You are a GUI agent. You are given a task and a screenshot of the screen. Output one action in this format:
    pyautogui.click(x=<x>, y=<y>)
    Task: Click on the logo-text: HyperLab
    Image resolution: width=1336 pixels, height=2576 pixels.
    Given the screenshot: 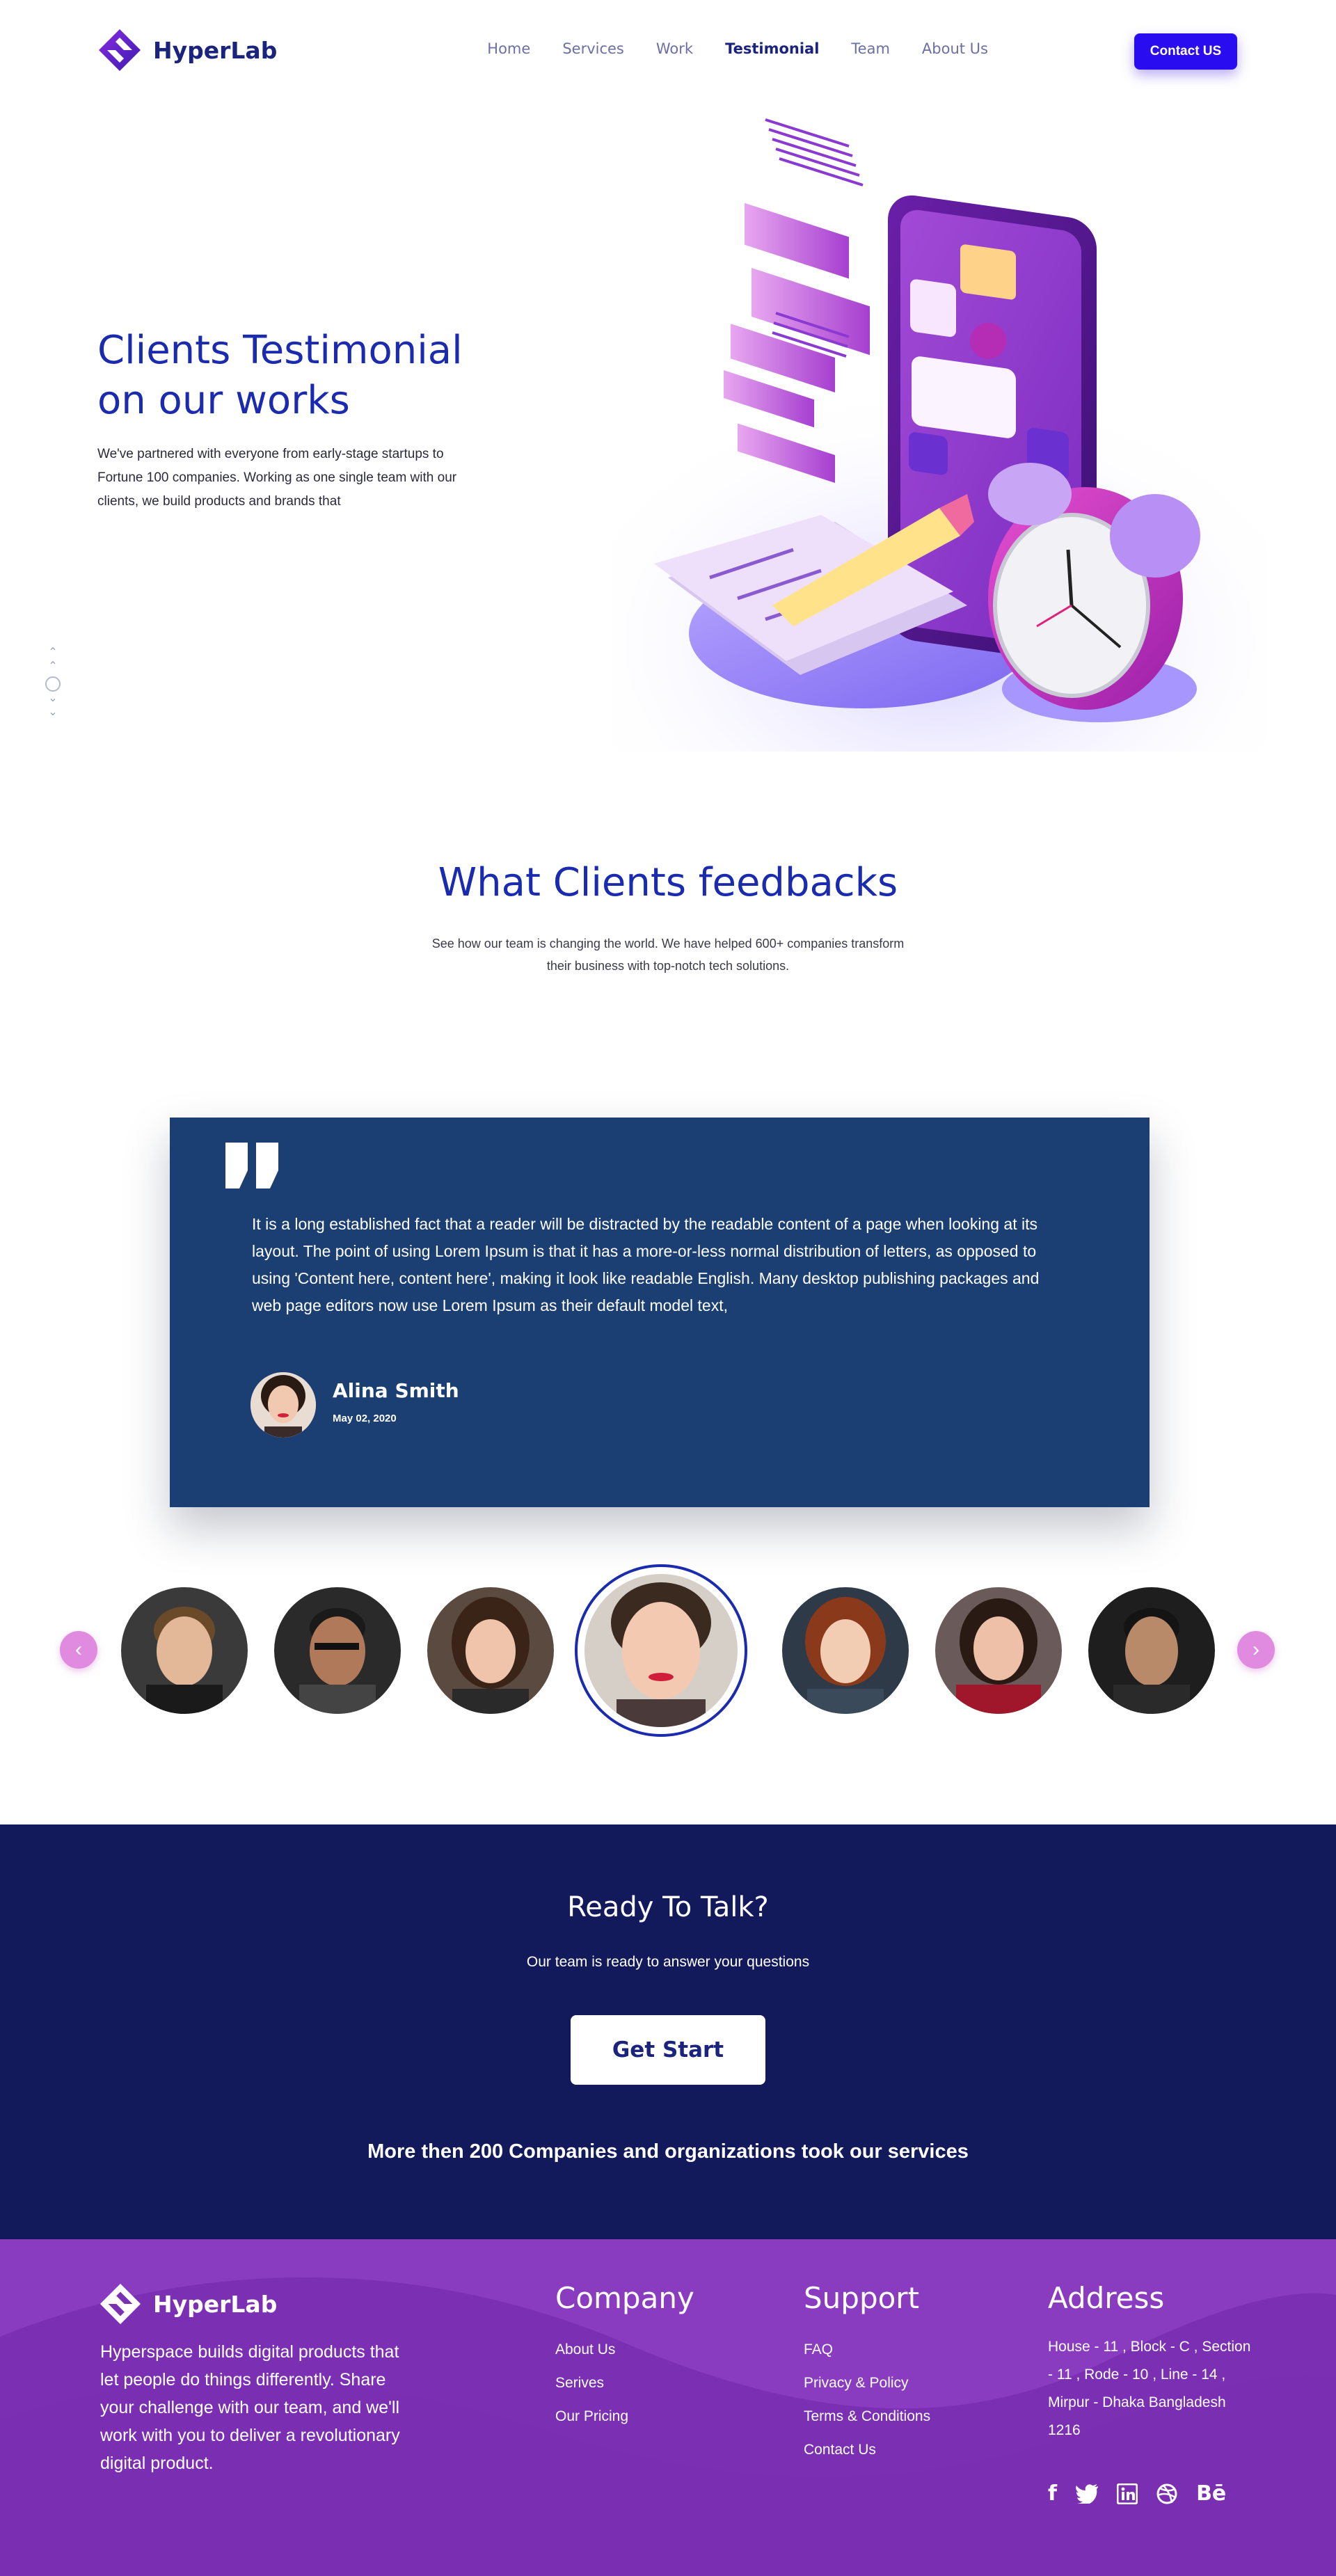 What is the action you would take?
    pyautogui.click(x=215, y=50)
    